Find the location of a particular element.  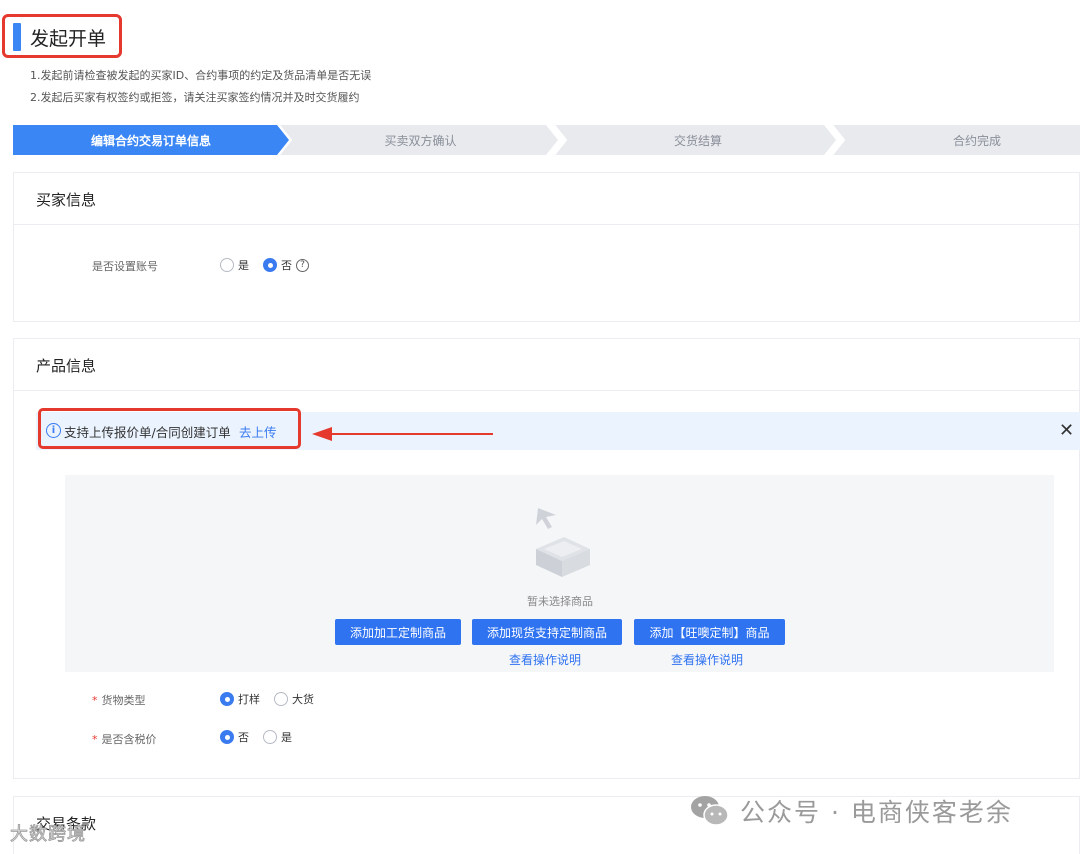

radio-account-no: 否 ? is located at coordinates (286, 265).